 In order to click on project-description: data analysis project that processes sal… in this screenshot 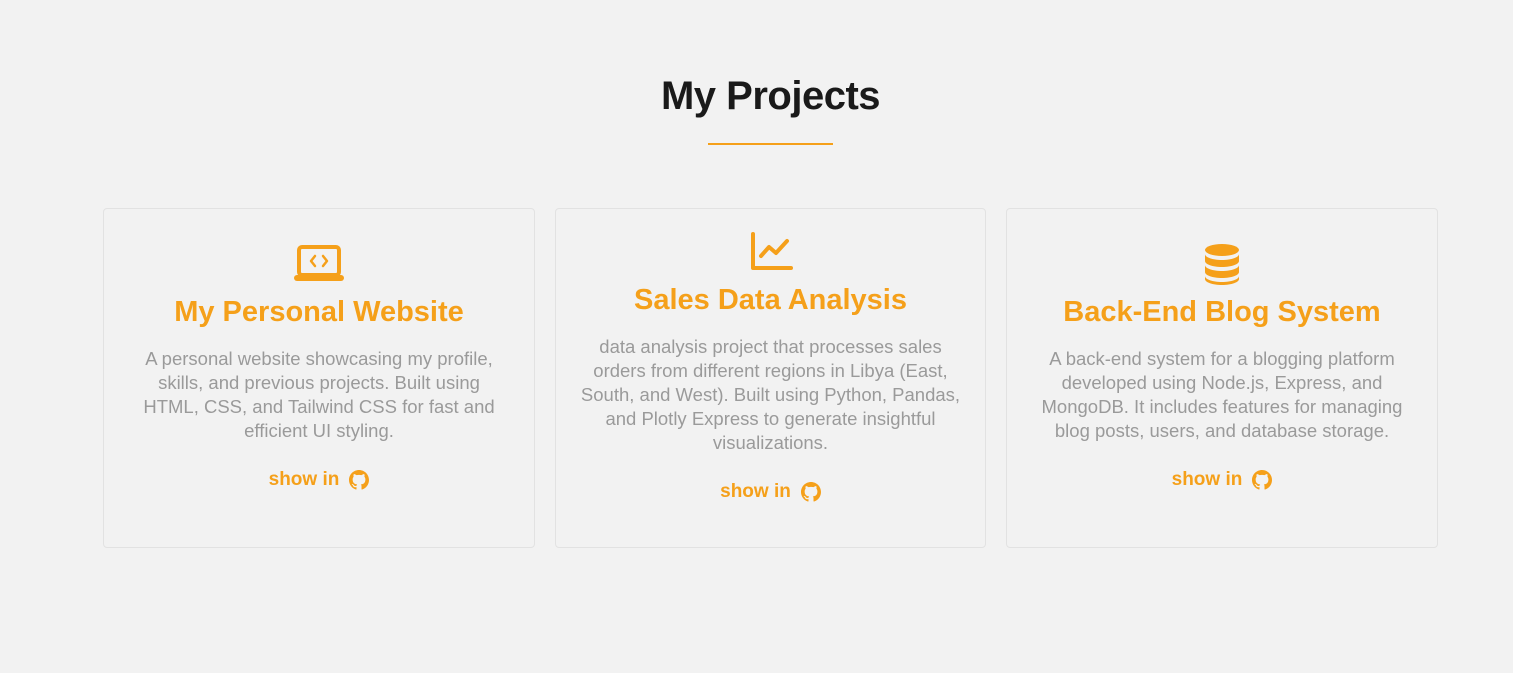, I will do `click(770, 394)`.